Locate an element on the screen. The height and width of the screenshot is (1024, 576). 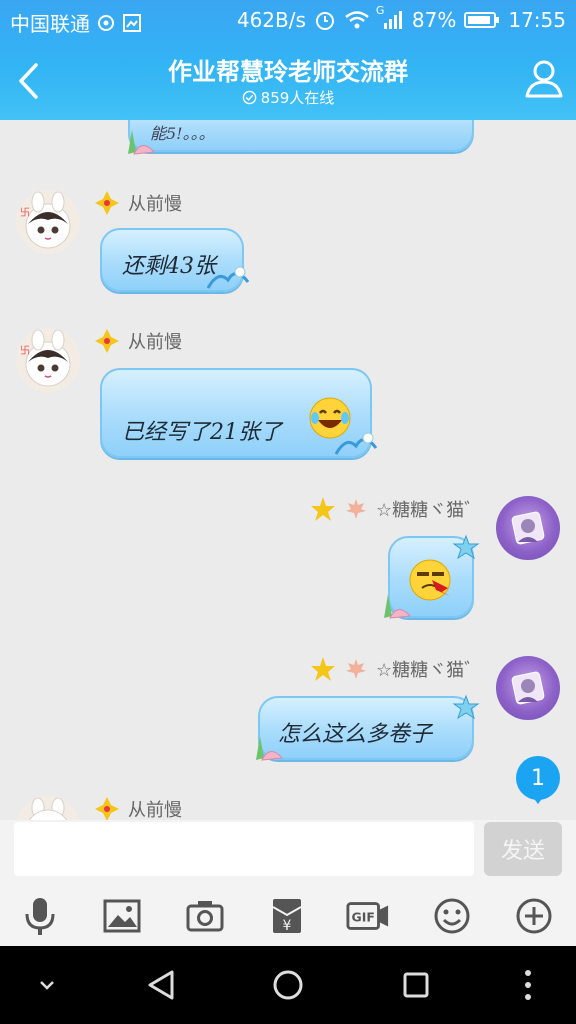
alarm-icon is located at coordinates (325, 20).